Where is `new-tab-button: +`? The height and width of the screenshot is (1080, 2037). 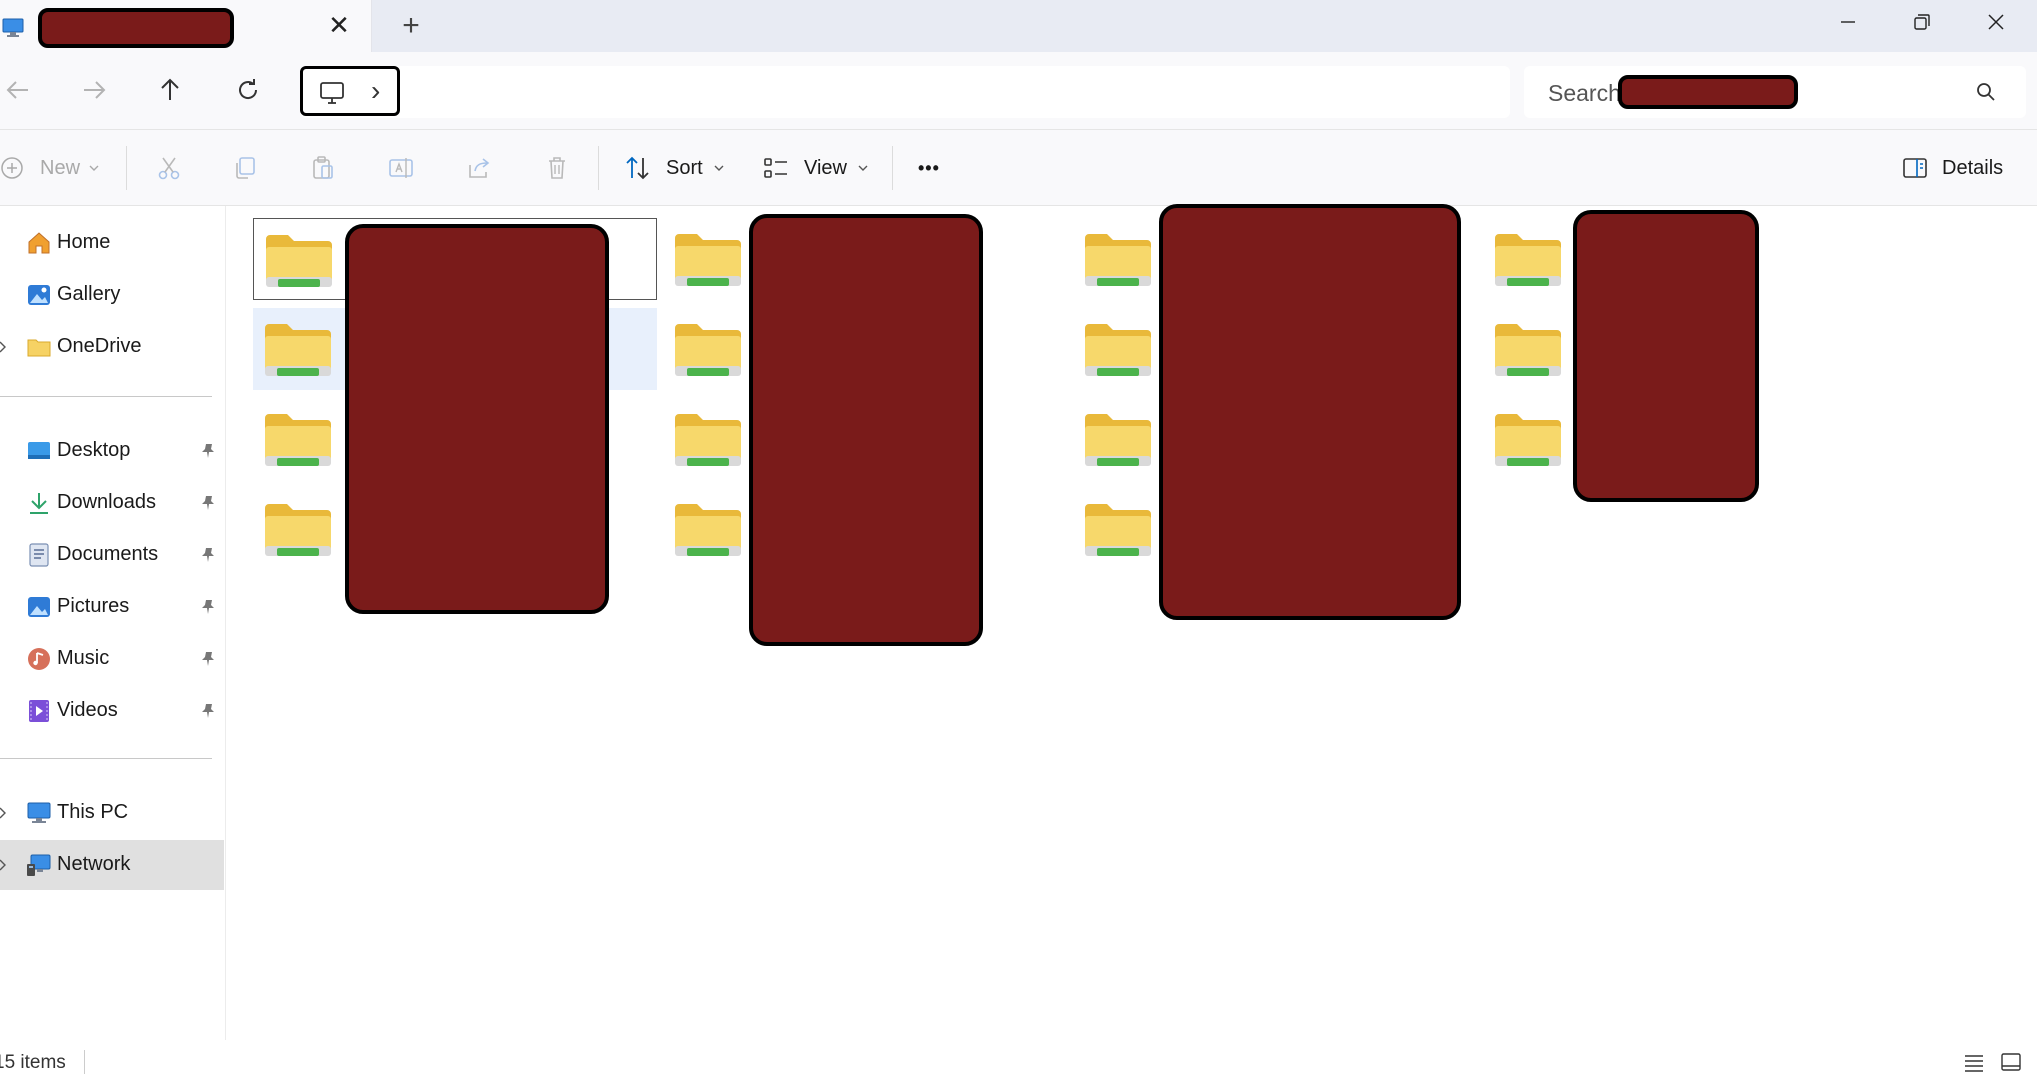
new-tab-button: + is located at coordinates (411, 26).